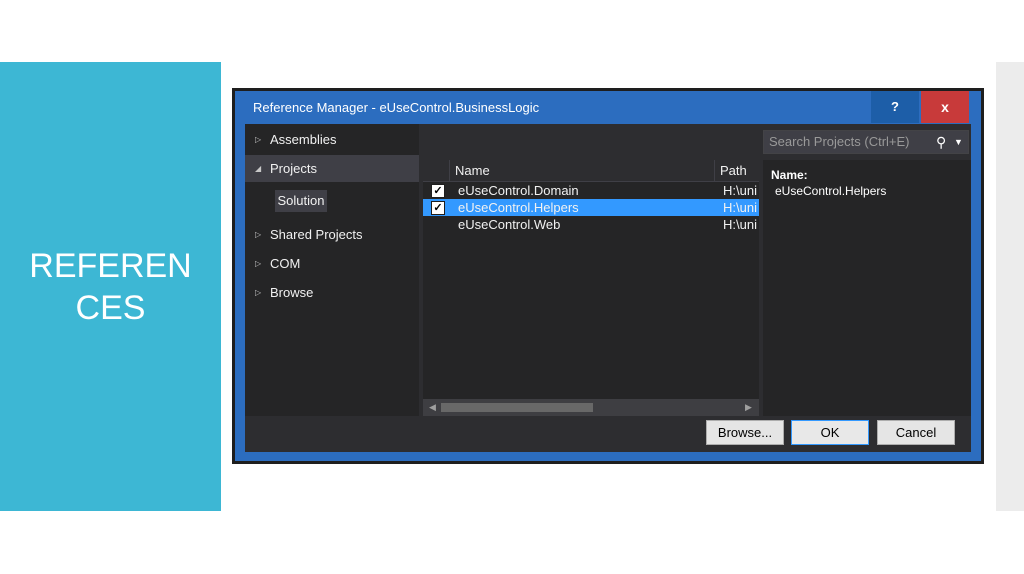 The width and height of the screenshot is (1024, 574). I want to click on scroll-left-icon: ◀, so click(432, 407).